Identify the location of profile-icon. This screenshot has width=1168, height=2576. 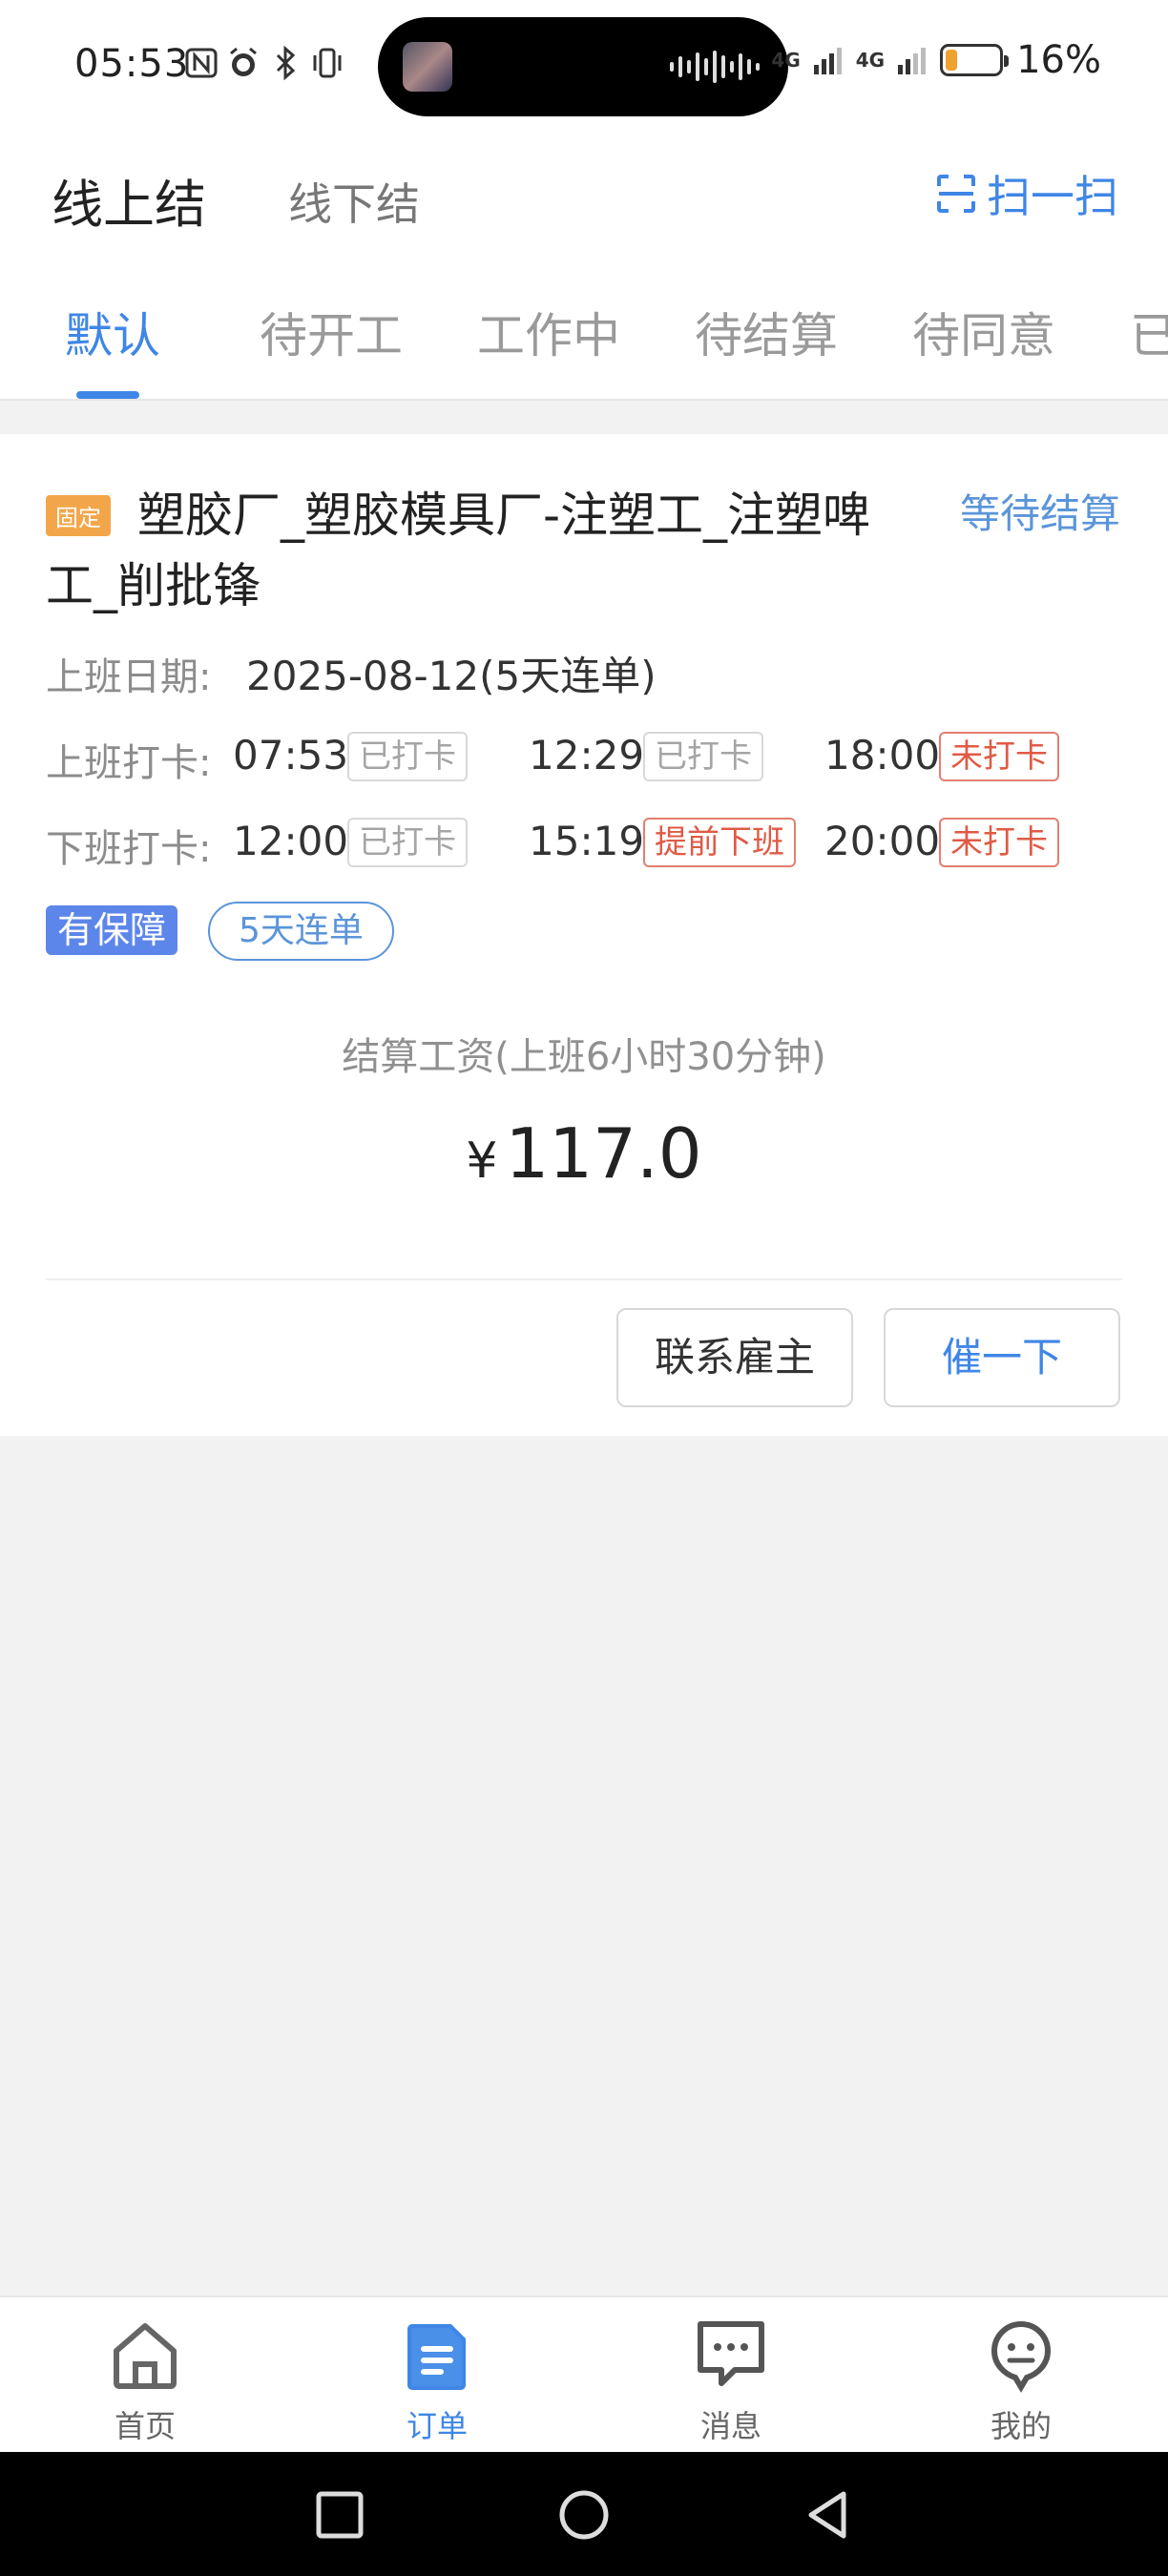
(1021, 2356).